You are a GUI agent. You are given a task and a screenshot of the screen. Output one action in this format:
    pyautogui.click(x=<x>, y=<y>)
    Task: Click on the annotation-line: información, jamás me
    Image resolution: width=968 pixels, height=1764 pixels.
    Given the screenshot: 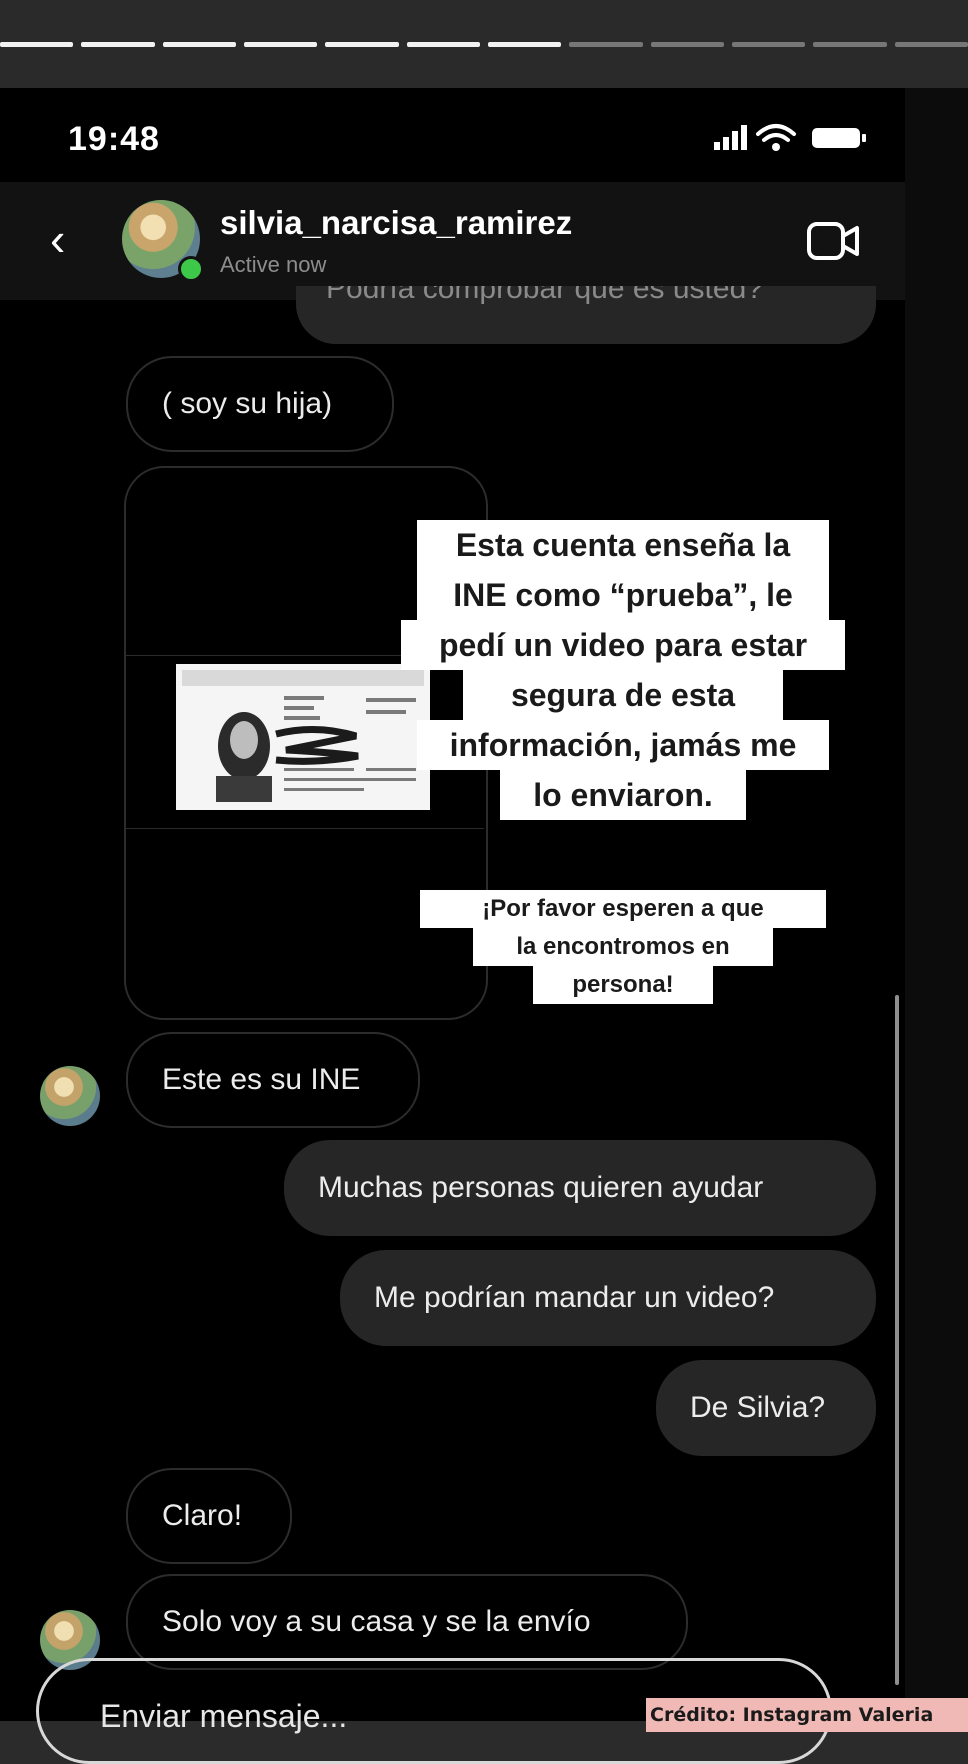 What is the action you would take?
    pyautogui.click(x=623, y=745)
    